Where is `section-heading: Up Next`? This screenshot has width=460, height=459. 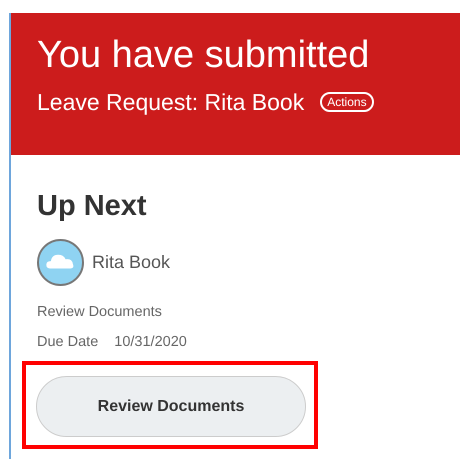 section-heading: Up Next is located at coordinates (92, 207).